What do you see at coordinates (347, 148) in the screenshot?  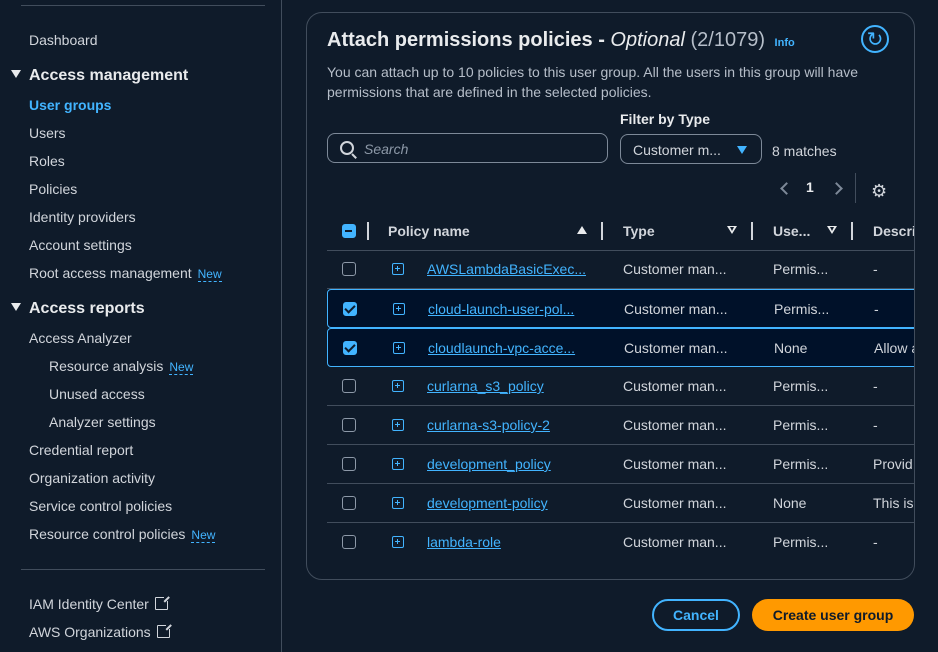 I see `search-icon` at bounding box center [347, 148].